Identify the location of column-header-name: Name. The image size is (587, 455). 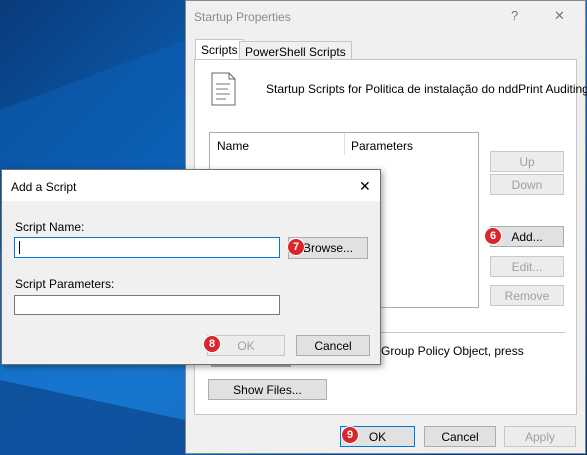
(233, 146).